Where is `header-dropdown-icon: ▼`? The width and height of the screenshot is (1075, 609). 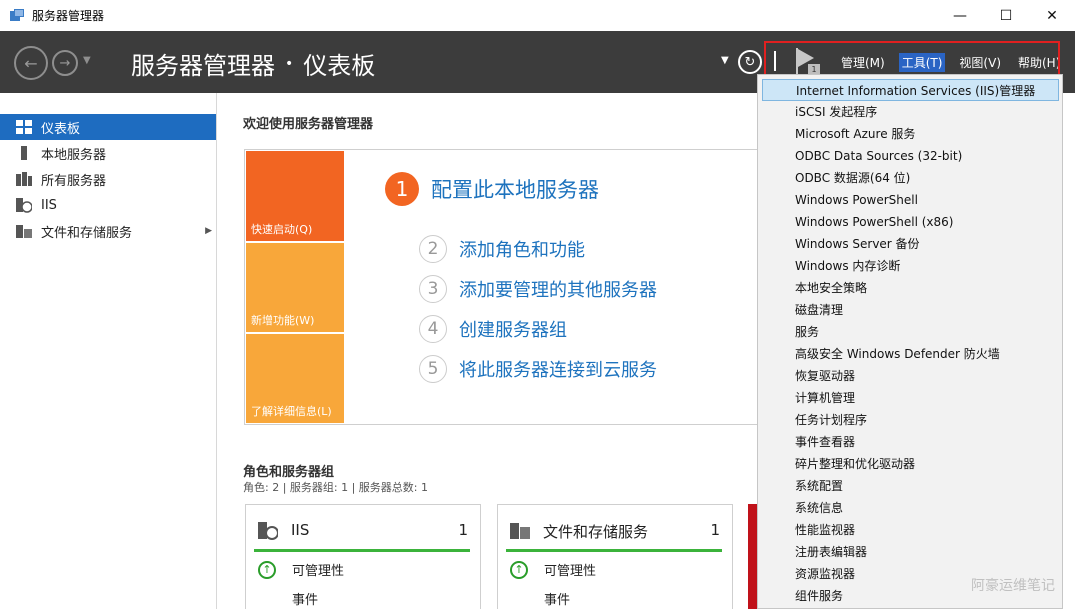
header-dropdown-icon: ▼ is located at coordinates (725, 60).